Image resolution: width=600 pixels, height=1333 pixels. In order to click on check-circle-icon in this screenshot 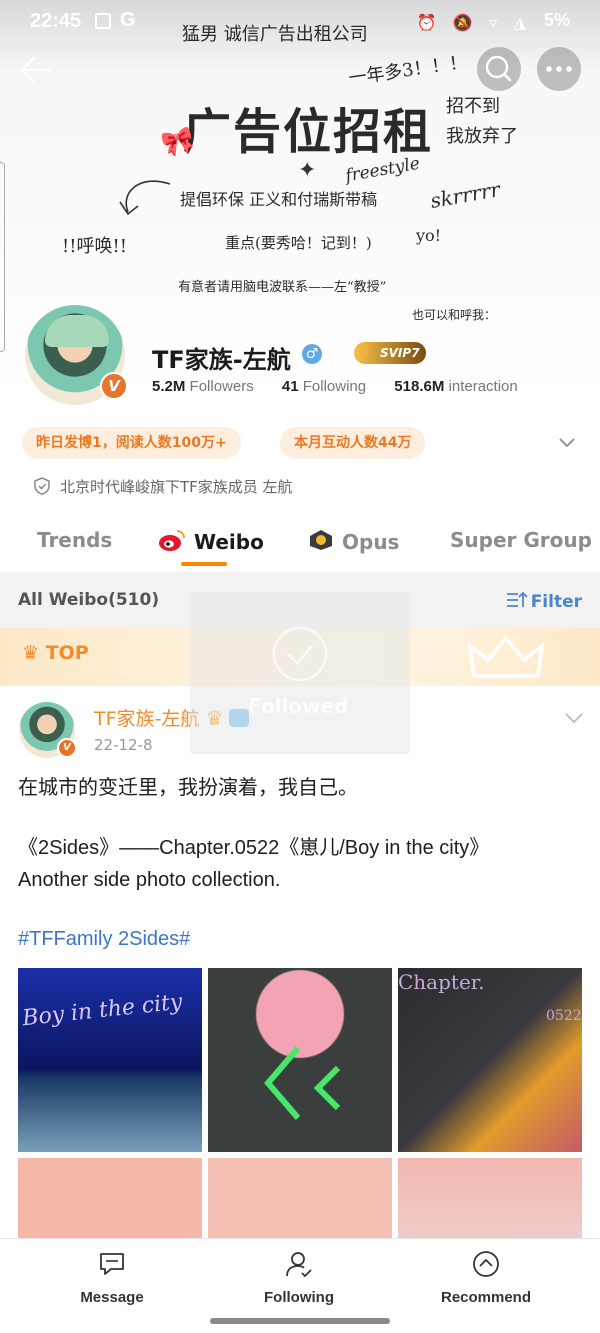, I will do `click(300, 654)`.